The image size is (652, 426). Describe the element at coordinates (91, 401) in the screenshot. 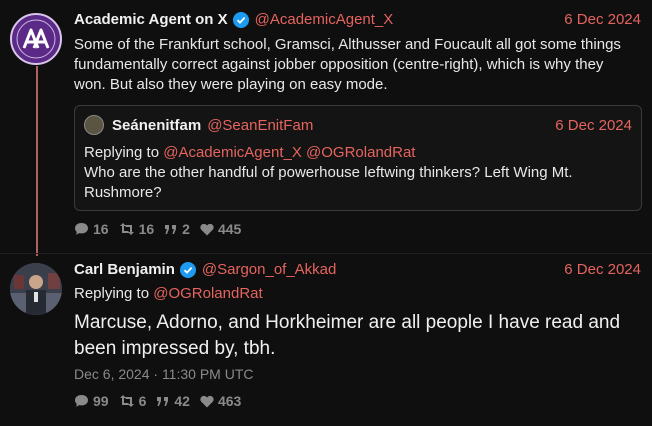

I see `reply-stat: 99` at that location.